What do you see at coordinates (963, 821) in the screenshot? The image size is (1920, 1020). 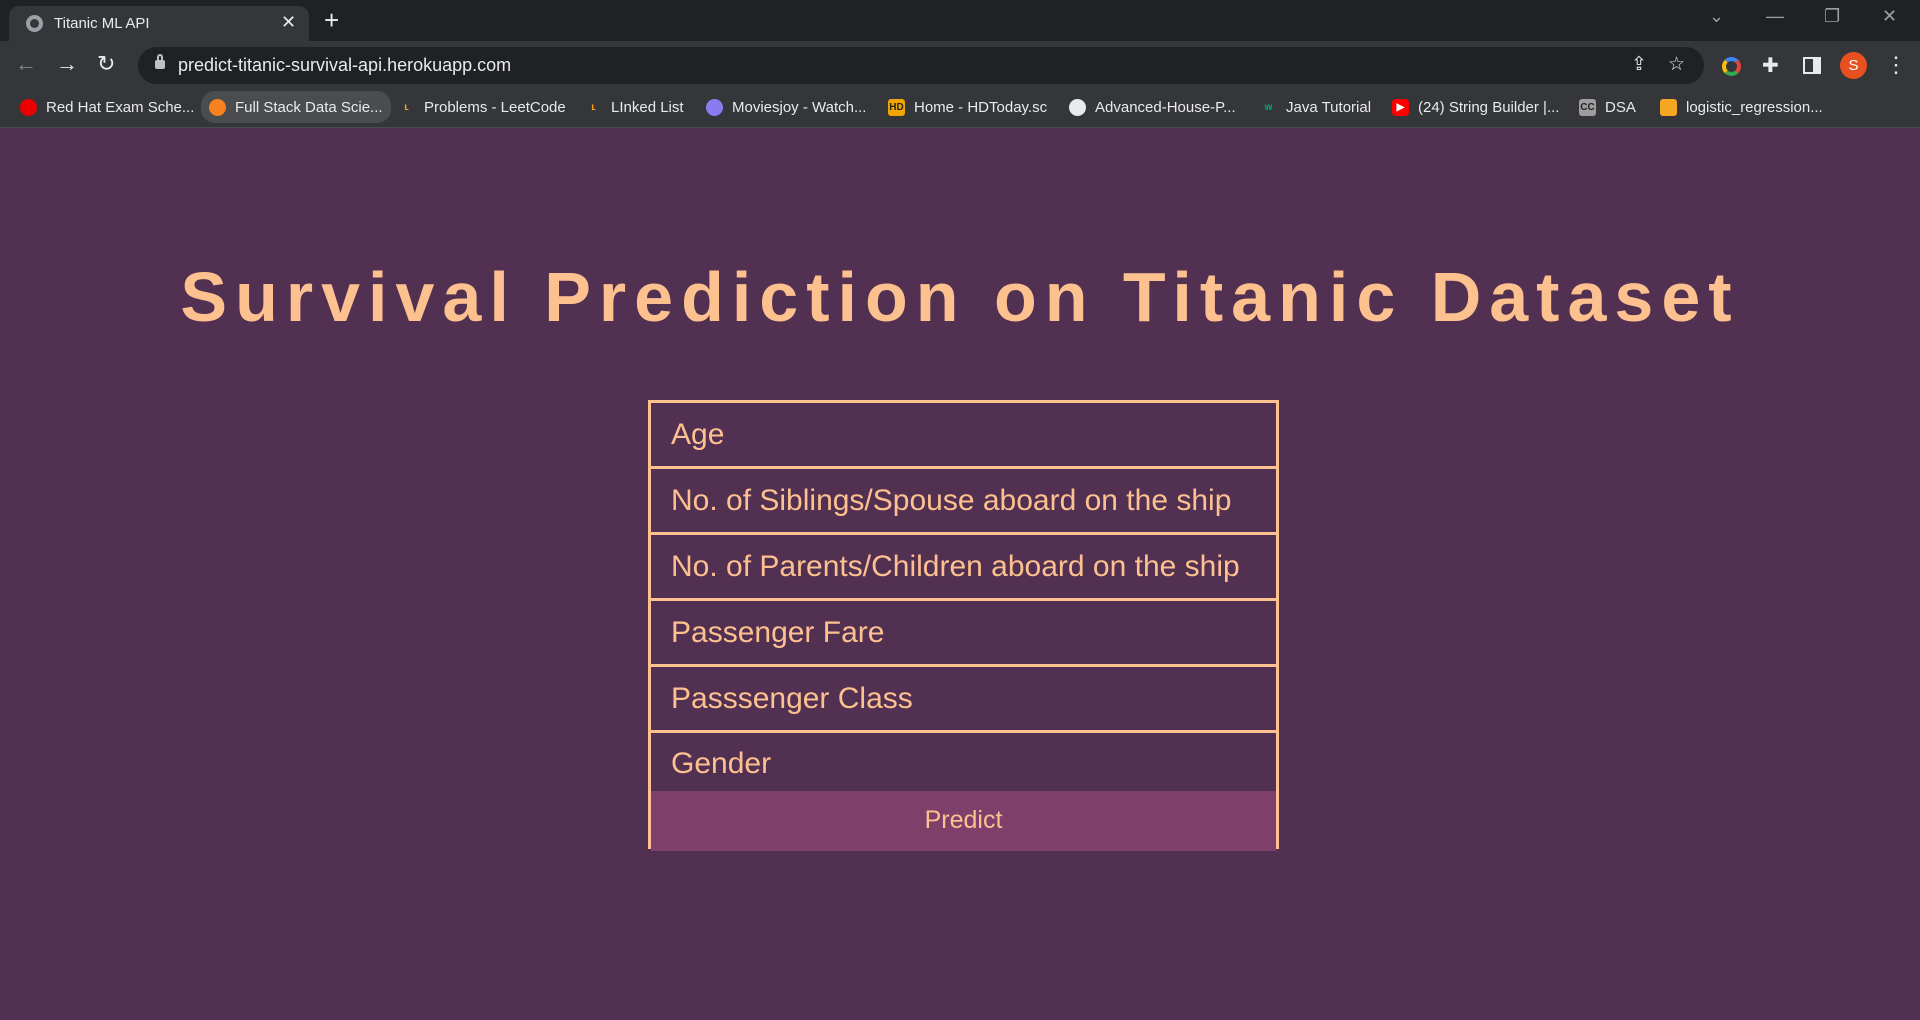 I see `predict-button: Predict` at bounding box center [963, 821].